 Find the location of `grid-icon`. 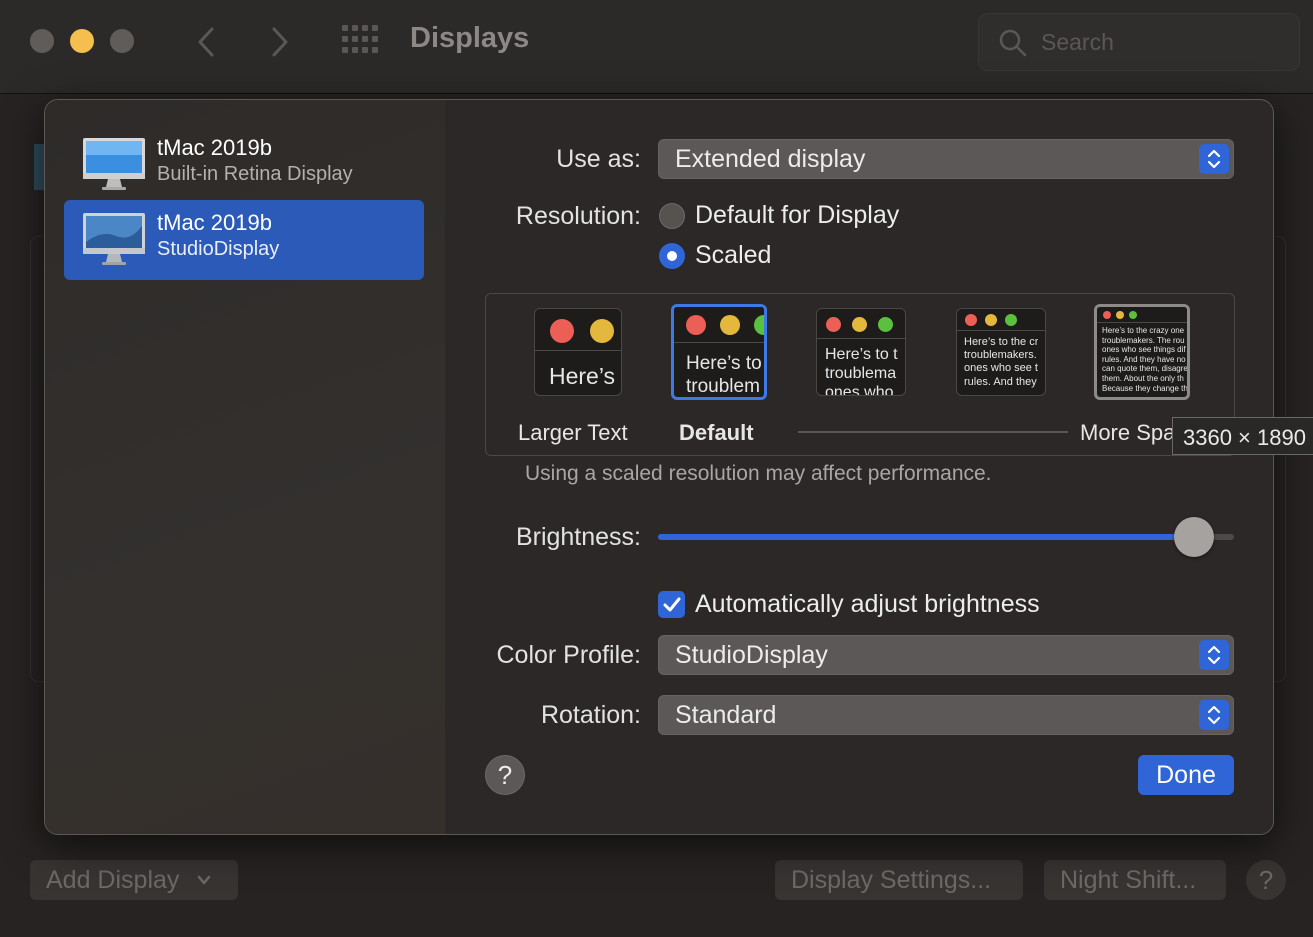

grid-icon is located at coordinates (362, 40).